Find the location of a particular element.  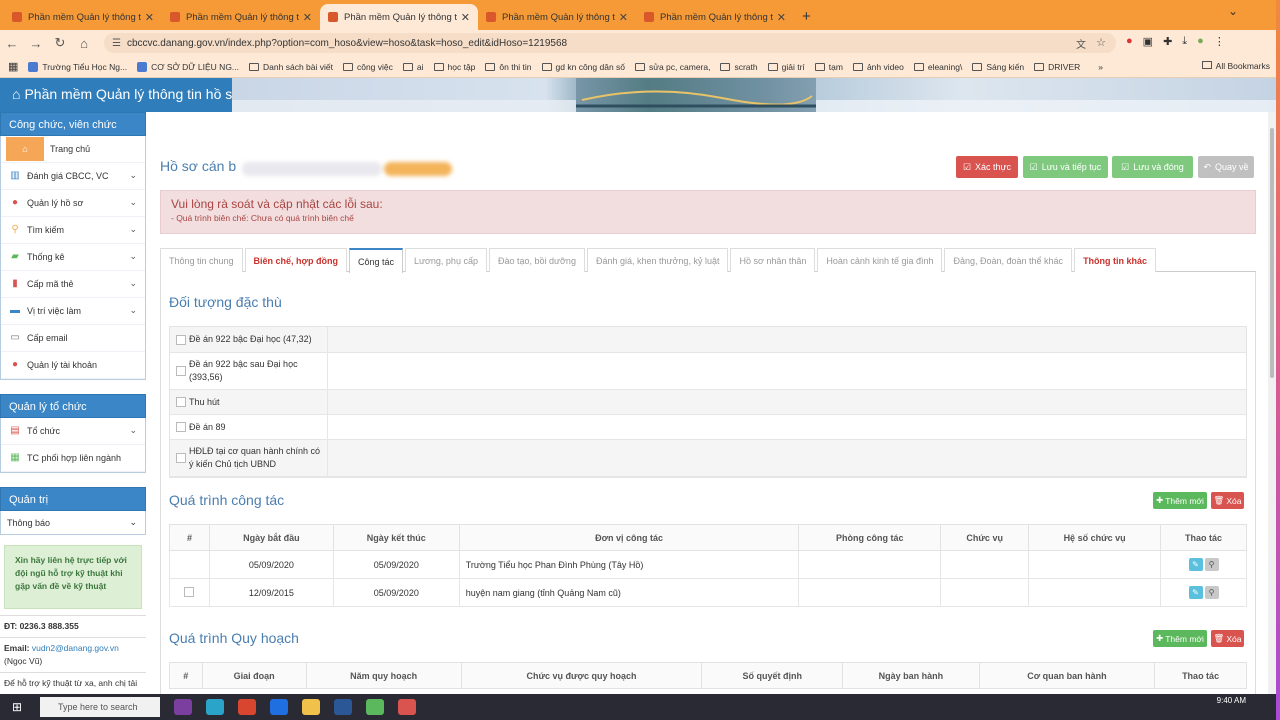

record-tab: Lương, phụ cấp is located at coordinates (445, 260).